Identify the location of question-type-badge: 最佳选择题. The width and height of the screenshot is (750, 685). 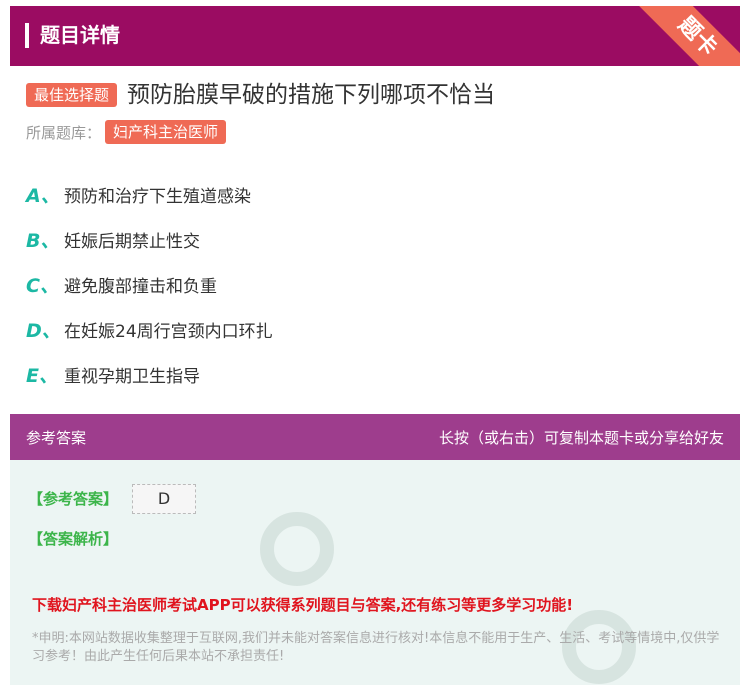
(72, 95).